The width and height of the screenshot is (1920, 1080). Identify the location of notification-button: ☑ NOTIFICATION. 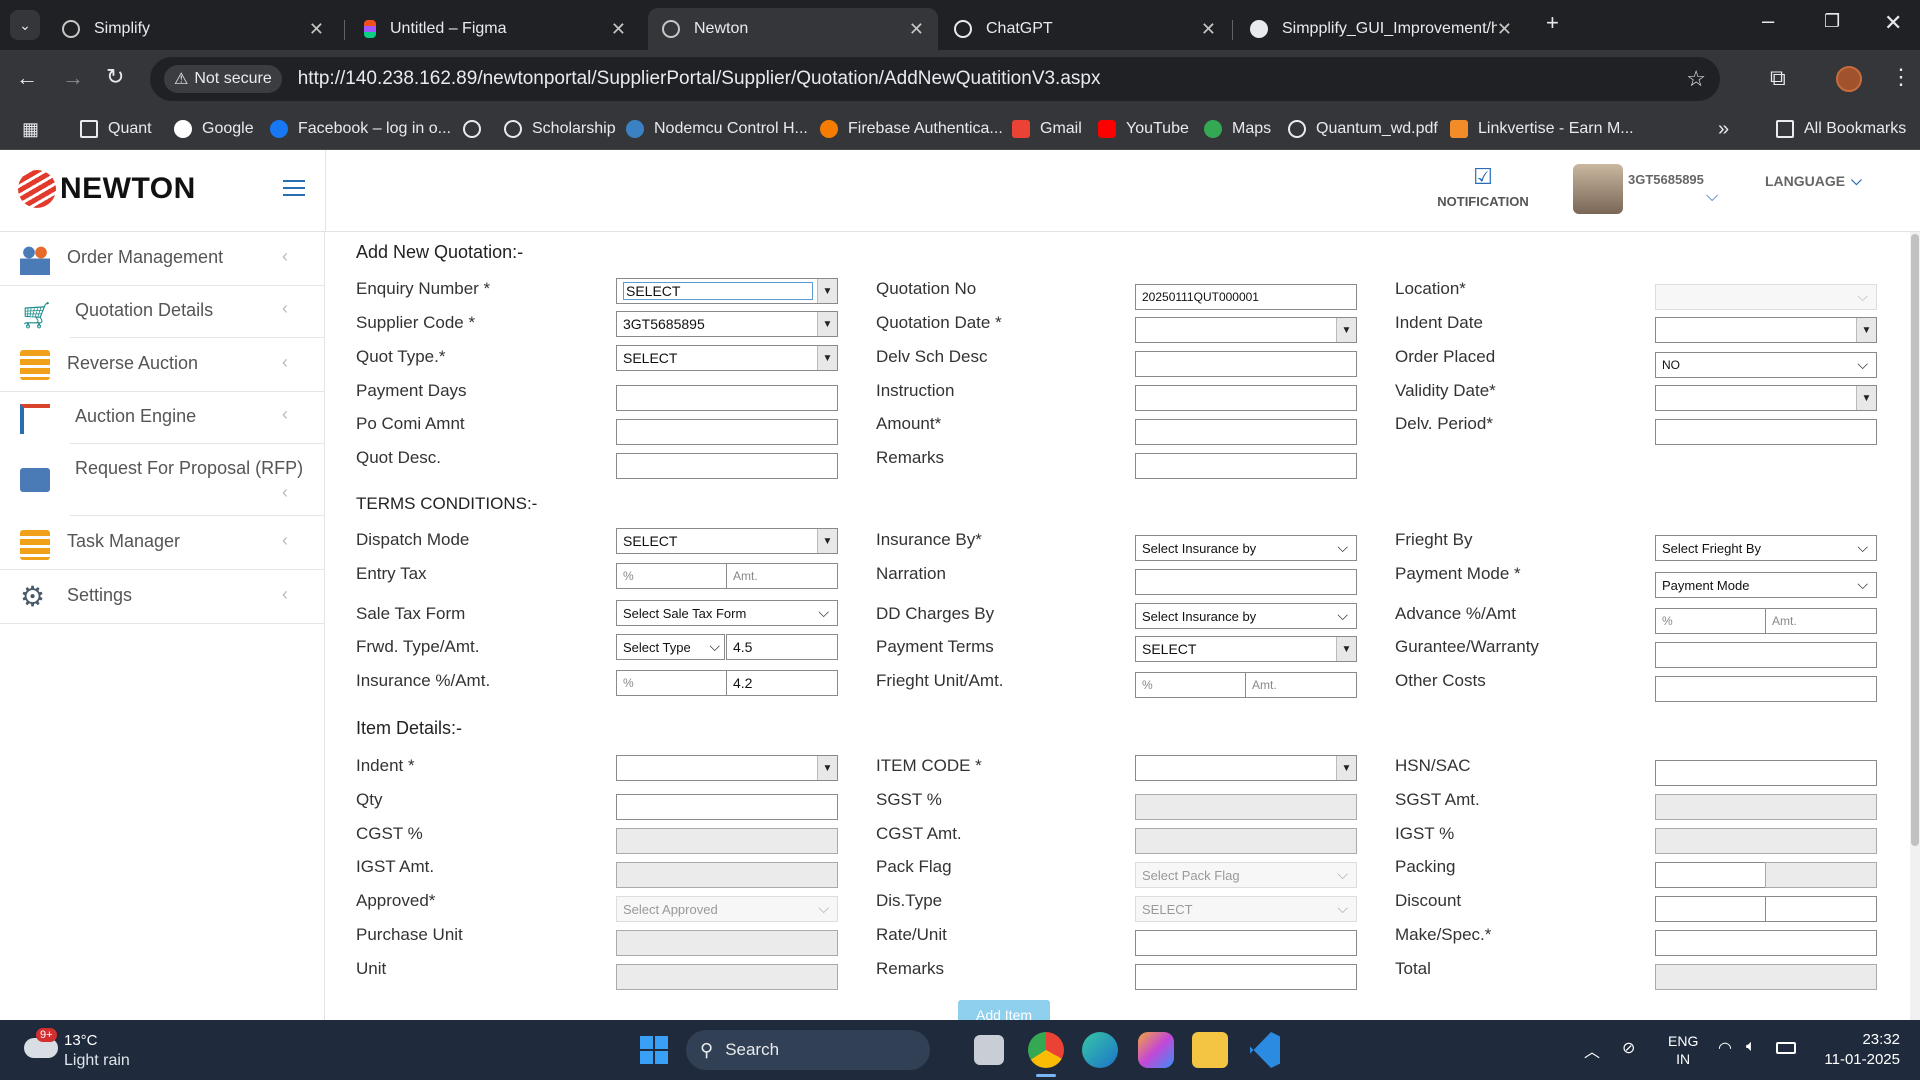
(1483, 186).